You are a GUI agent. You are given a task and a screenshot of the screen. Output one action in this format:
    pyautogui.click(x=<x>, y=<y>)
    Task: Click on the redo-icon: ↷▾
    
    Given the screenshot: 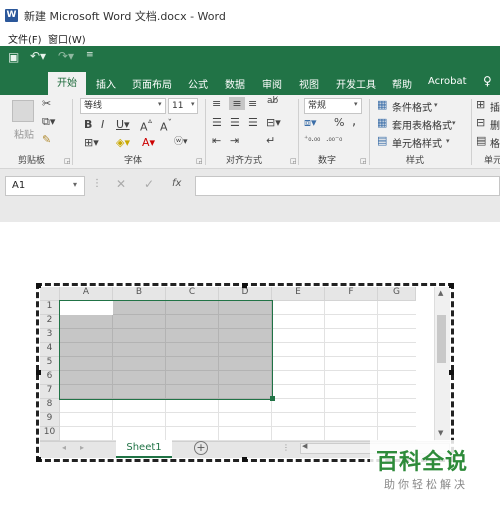 What is the action you would take?
    pyautogui.click(x=66, y=56)
    